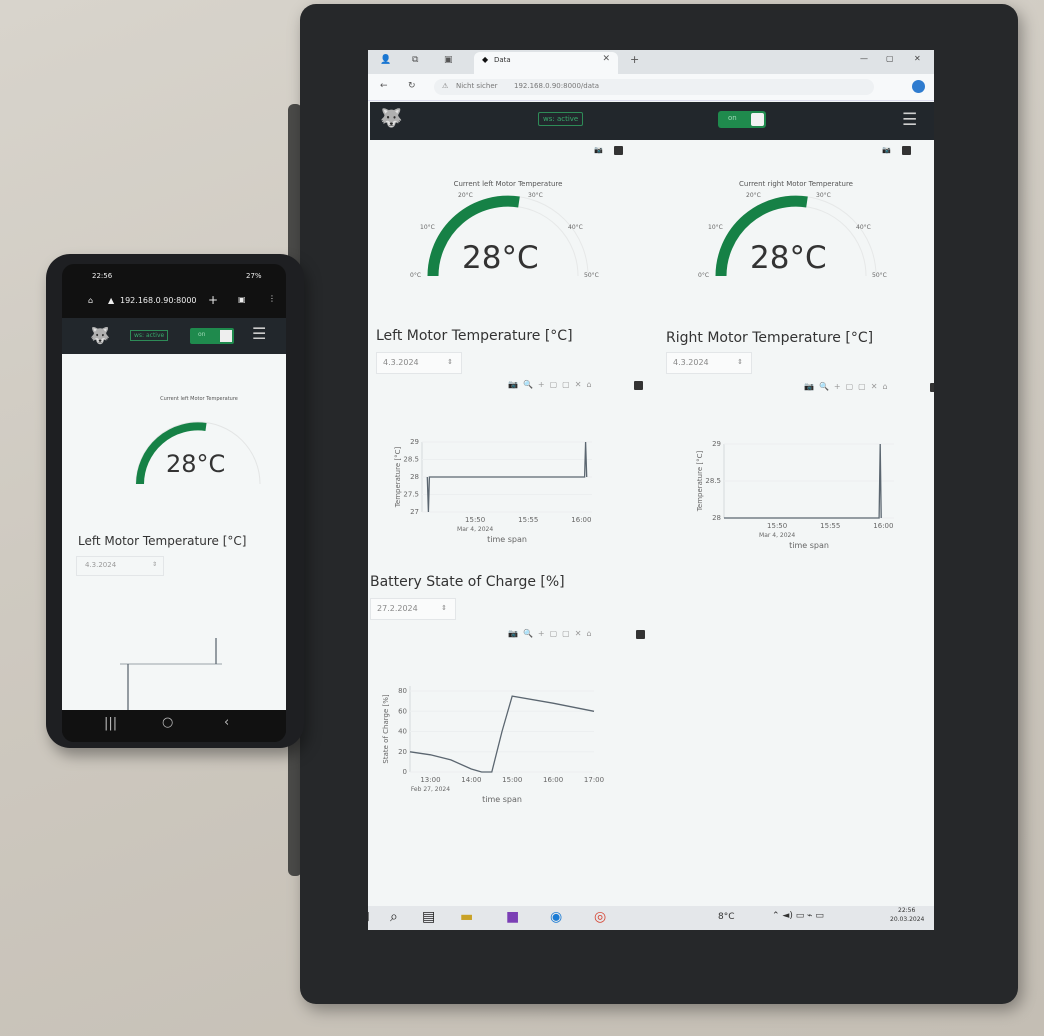  What do you see at coordinates (401, 362) in the screenshot?
I see `date-value: 4.3.2024` at bounding box center [401, 362].